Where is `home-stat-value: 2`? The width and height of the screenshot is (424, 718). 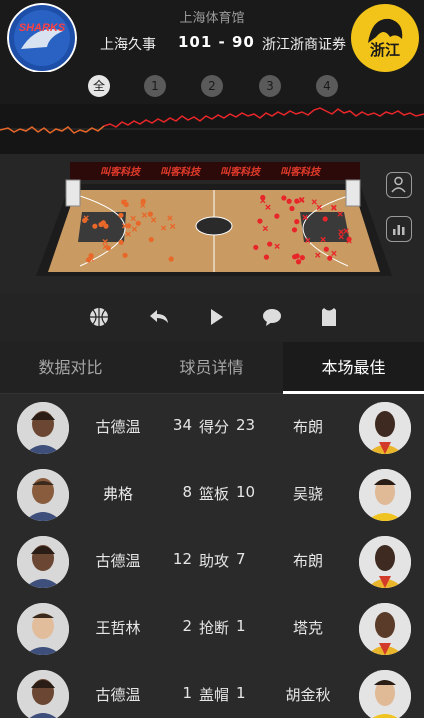 home-stat-value: 2 is located at coordinates (187, 626).